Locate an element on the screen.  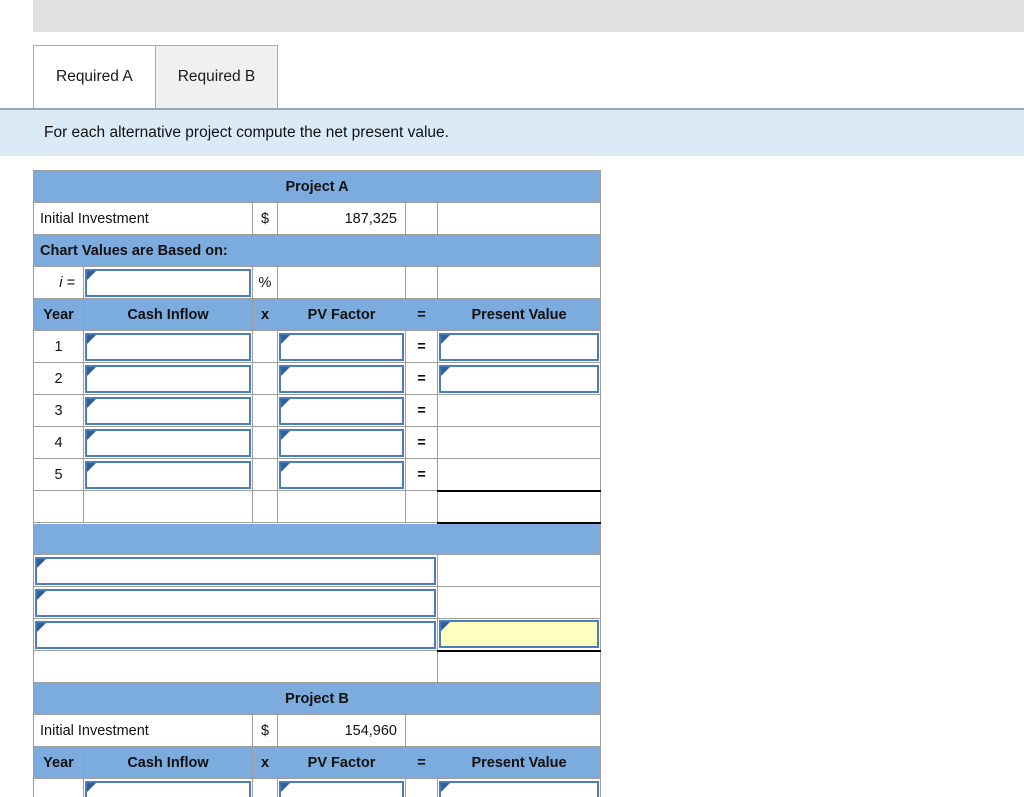
table-row: 1 = is located at coordinates (317, 346).